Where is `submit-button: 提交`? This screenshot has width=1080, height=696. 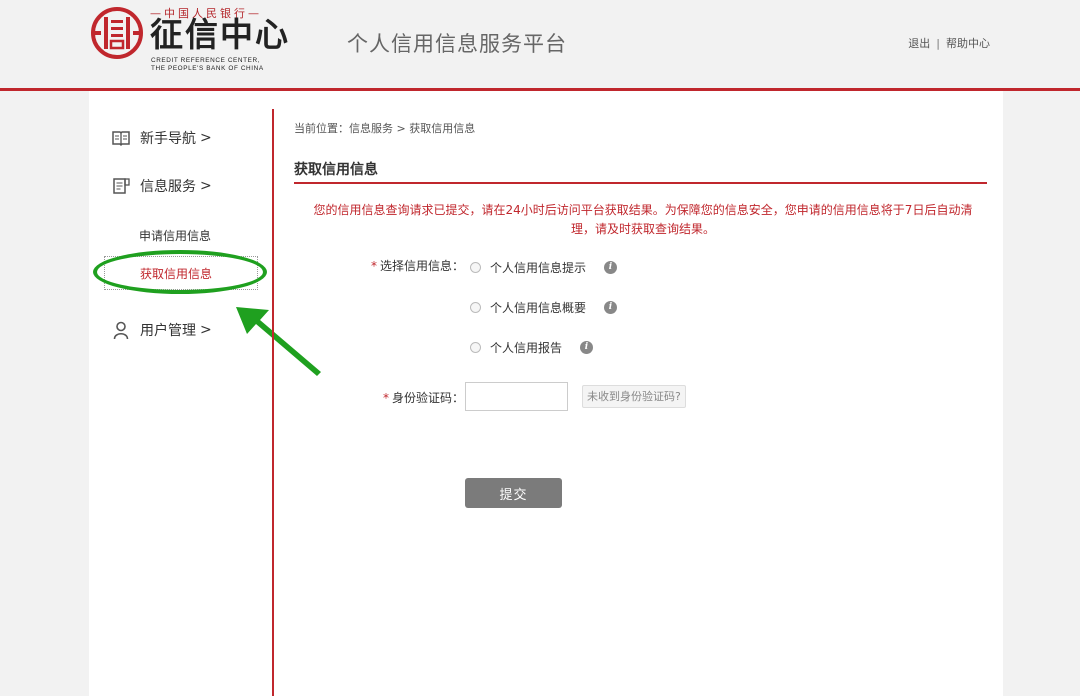
submit-button: 提交 is located at coordinates (513, 493).